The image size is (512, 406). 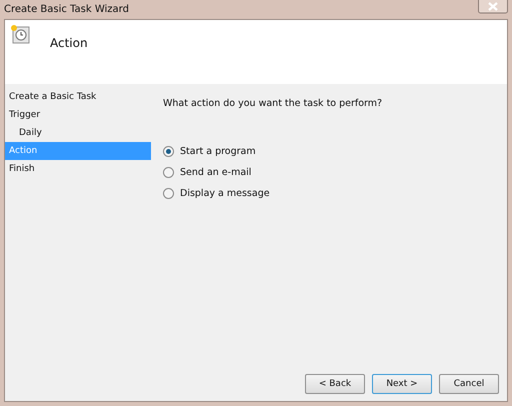 I want to click on wizard-step: Daily, so click(x=78, y=133).